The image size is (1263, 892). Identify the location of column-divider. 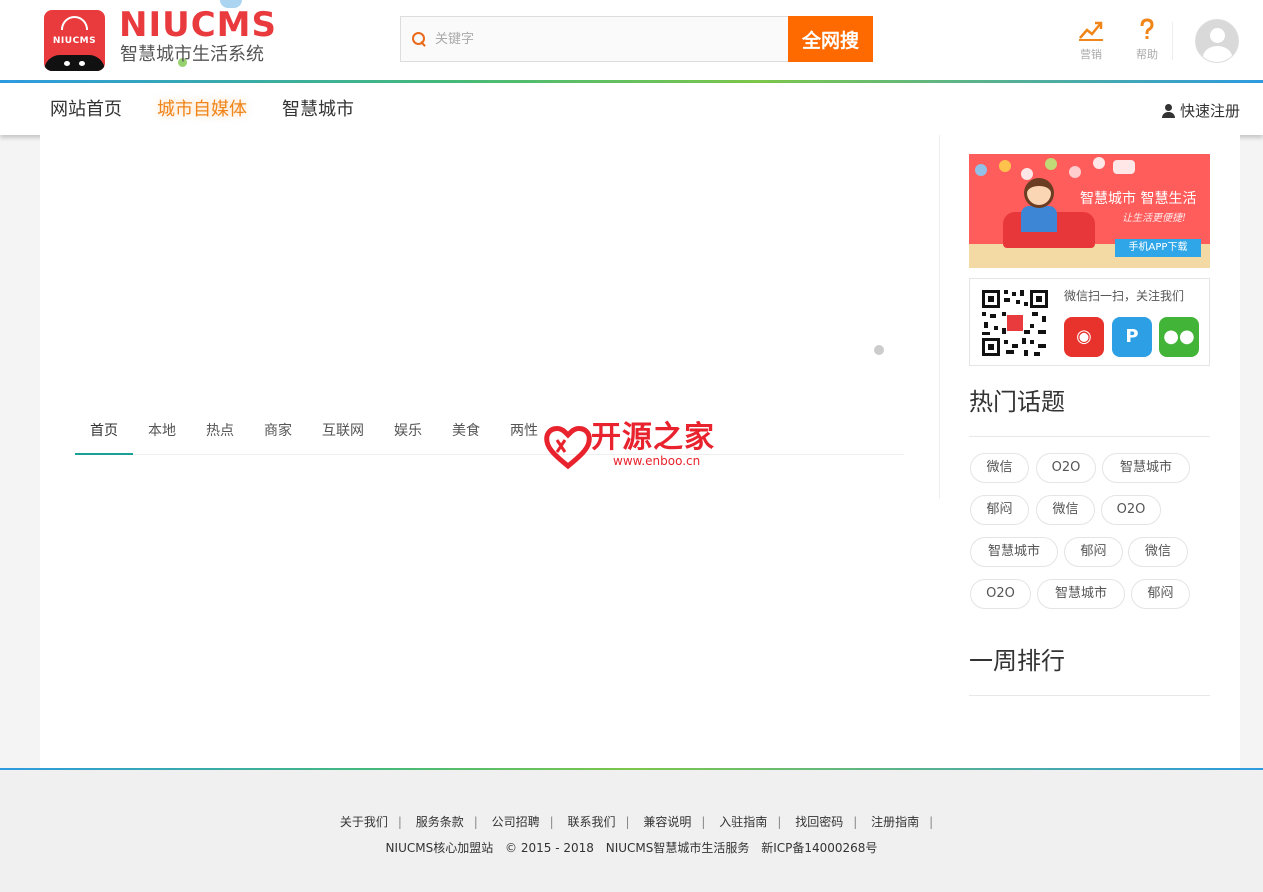
(939, 317).